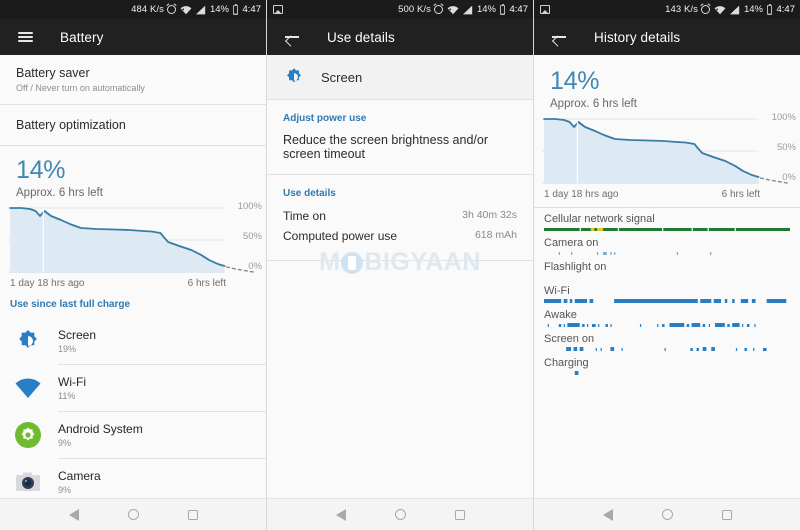 This screenshot has height=530, width=800. I want to click on usage-item-android-system: Android System 9%, so click(133, 435).